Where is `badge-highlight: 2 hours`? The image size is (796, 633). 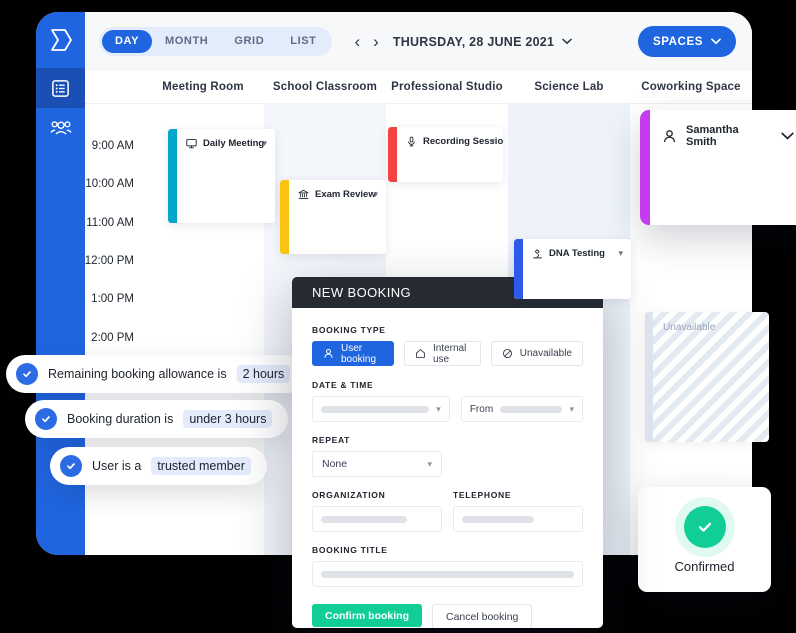 badge-highlight: 2 hours is located at coordinates (263, 374).